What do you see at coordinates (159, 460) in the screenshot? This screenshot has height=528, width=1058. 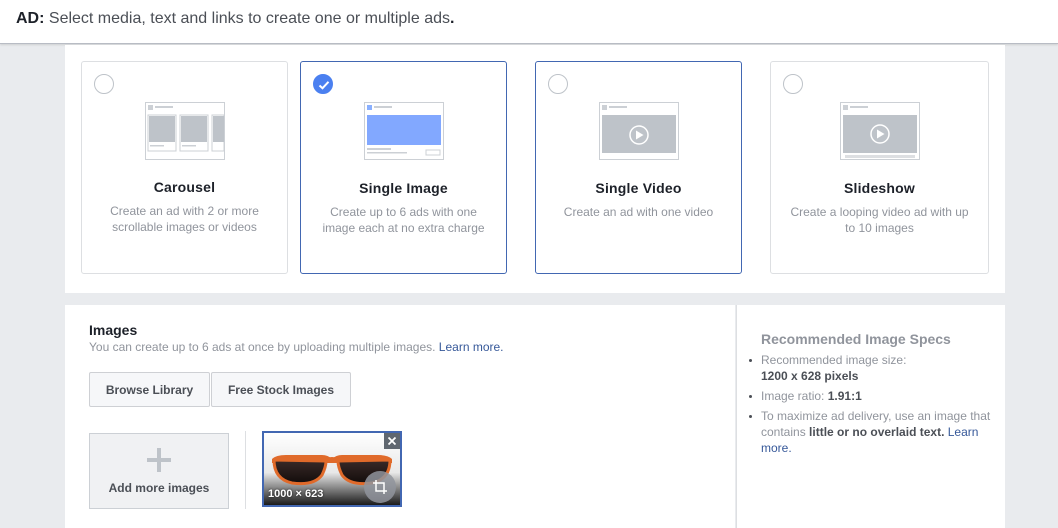 I see `plus-icon` at bounding box center [159, 460].